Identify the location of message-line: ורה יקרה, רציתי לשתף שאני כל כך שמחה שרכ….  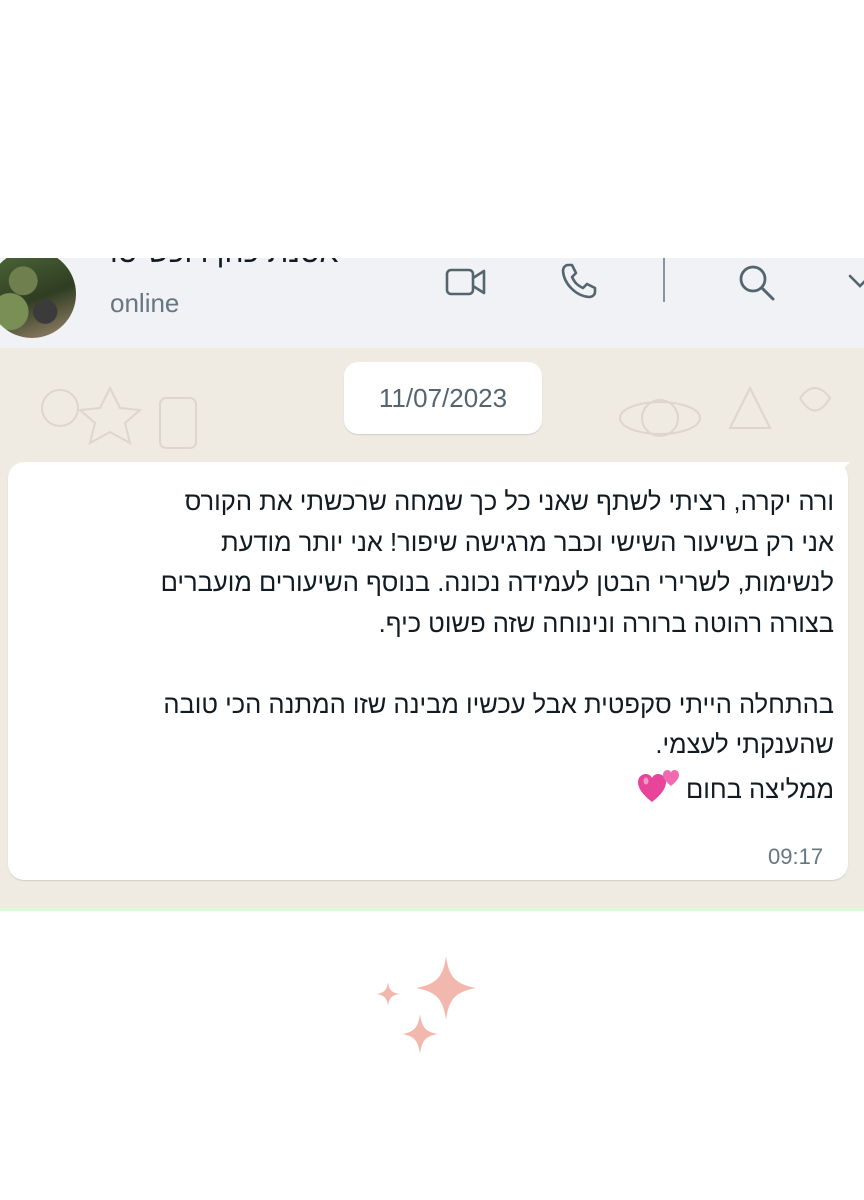
(509, 502).